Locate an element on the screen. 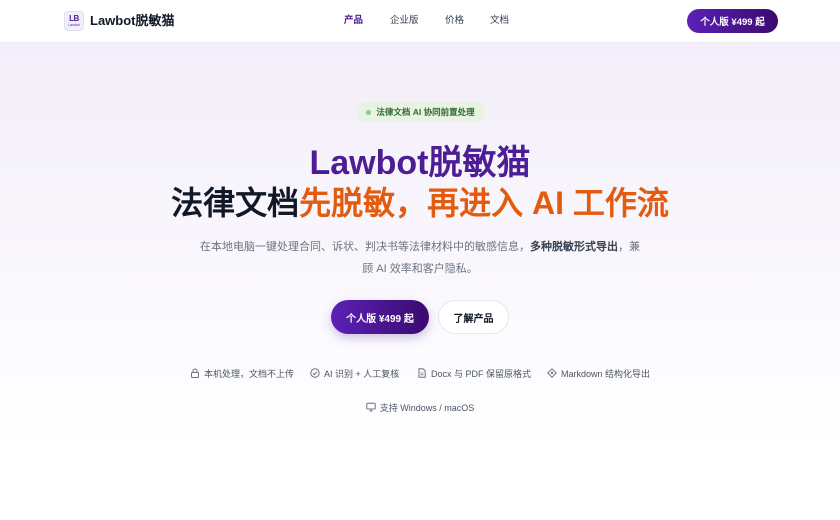 The image size is (840, 520). feature-label: Markdown 结构化导出 is located at coordinates (606, 373).